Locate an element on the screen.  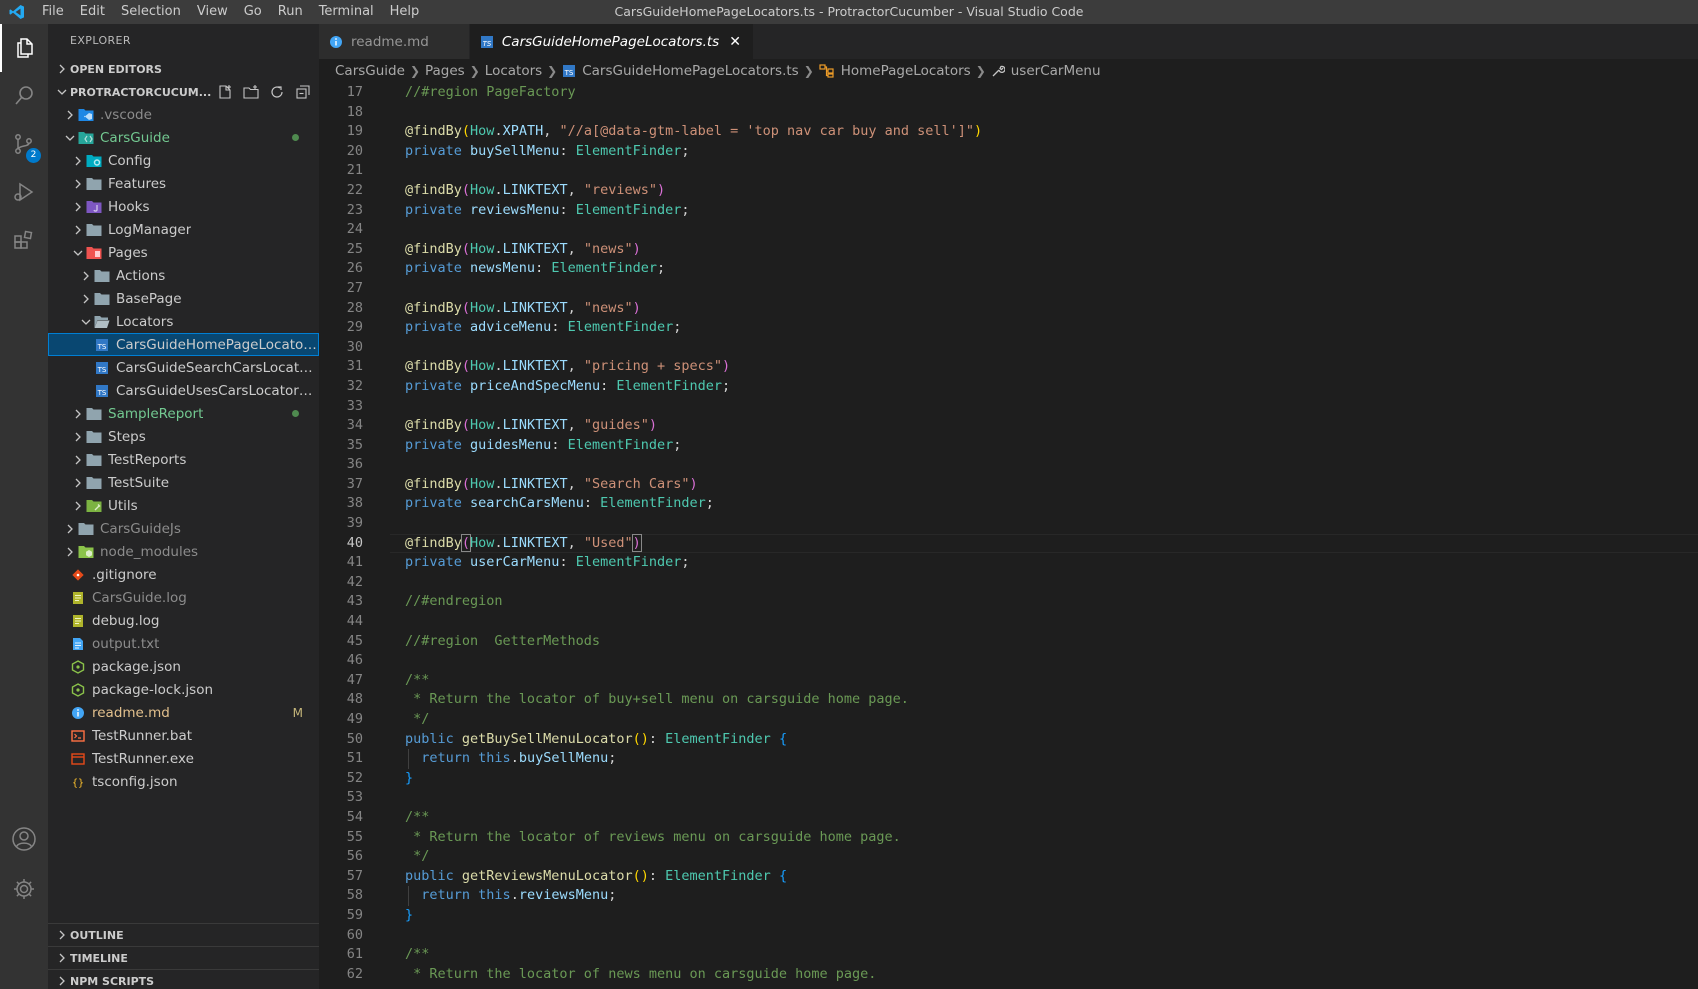
vscode-logo-icon is located at coordinates (17, 12).